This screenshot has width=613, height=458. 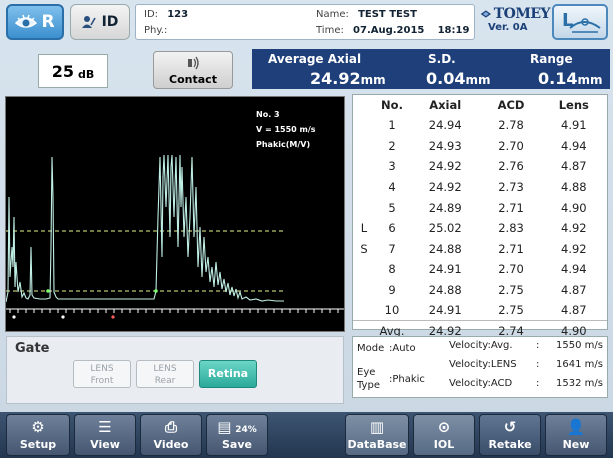 What do you see at coordinates (574, 125) in the screenshot?
I see `row-lens: 4.91` at bounding box center [574, 125].